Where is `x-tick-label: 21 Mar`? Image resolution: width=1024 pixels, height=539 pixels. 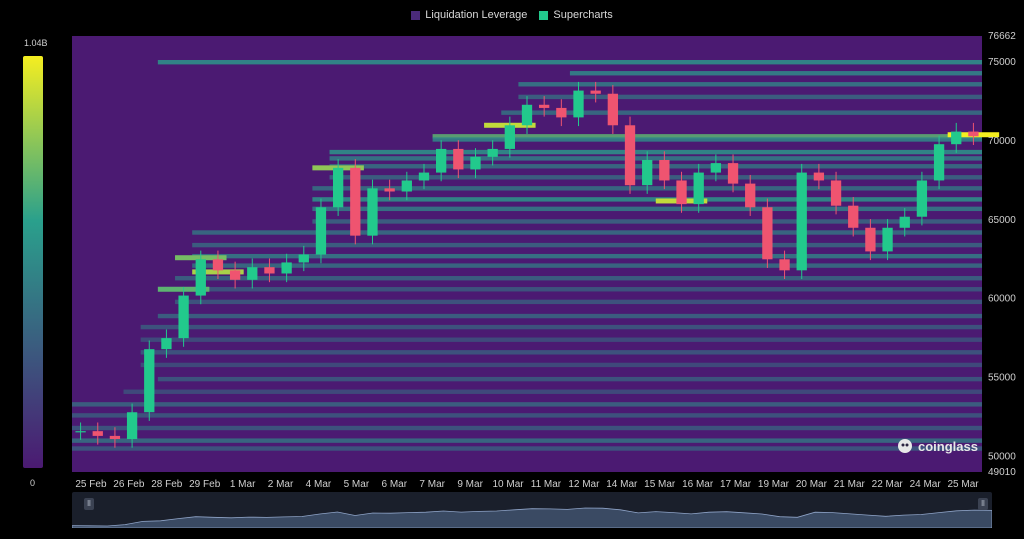 x-tick-label: 21 Mar is located at coordinates (850, 484).